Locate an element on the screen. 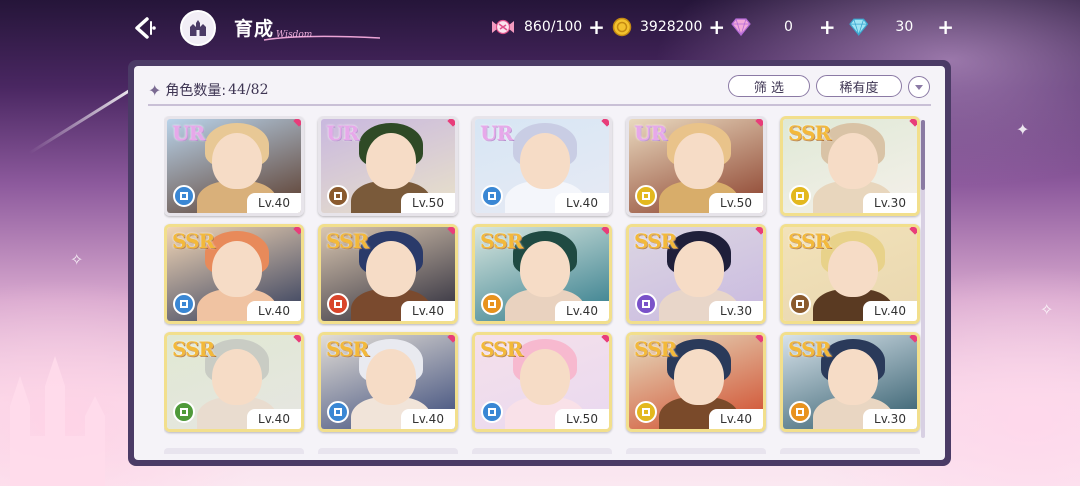  scrollbar-thumb is located at coordinates (923, 155).